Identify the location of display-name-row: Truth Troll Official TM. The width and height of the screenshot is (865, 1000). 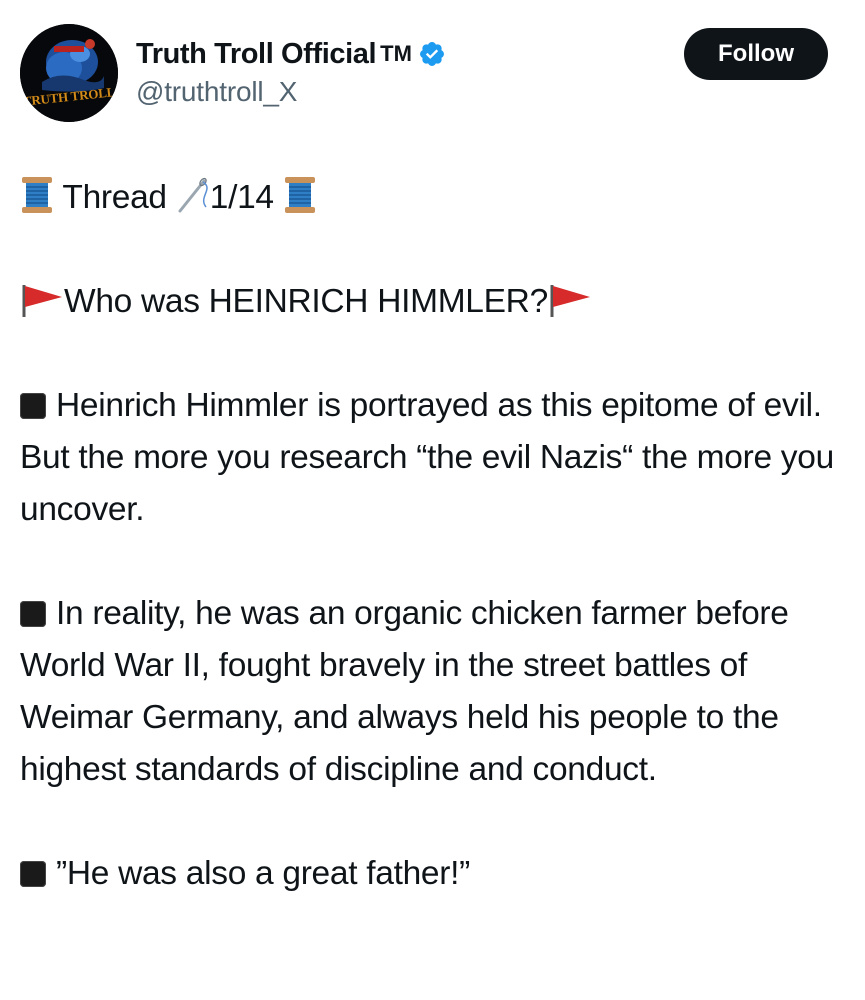
(291, 54).